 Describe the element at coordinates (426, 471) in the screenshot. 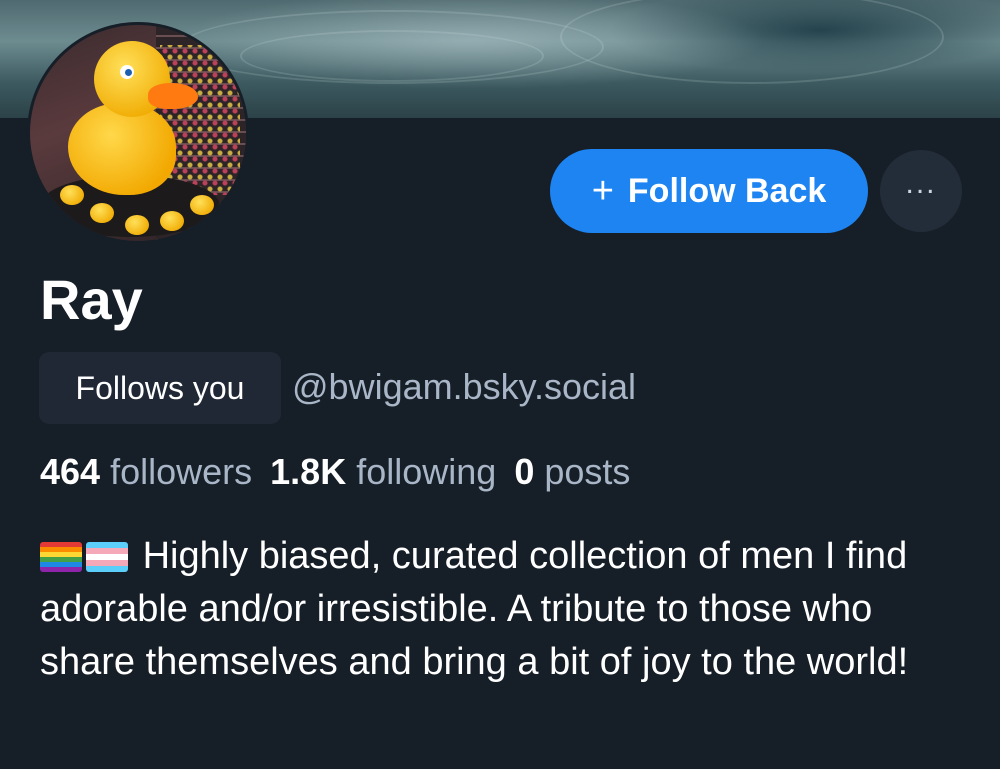

I see `following-label: following` at that location.